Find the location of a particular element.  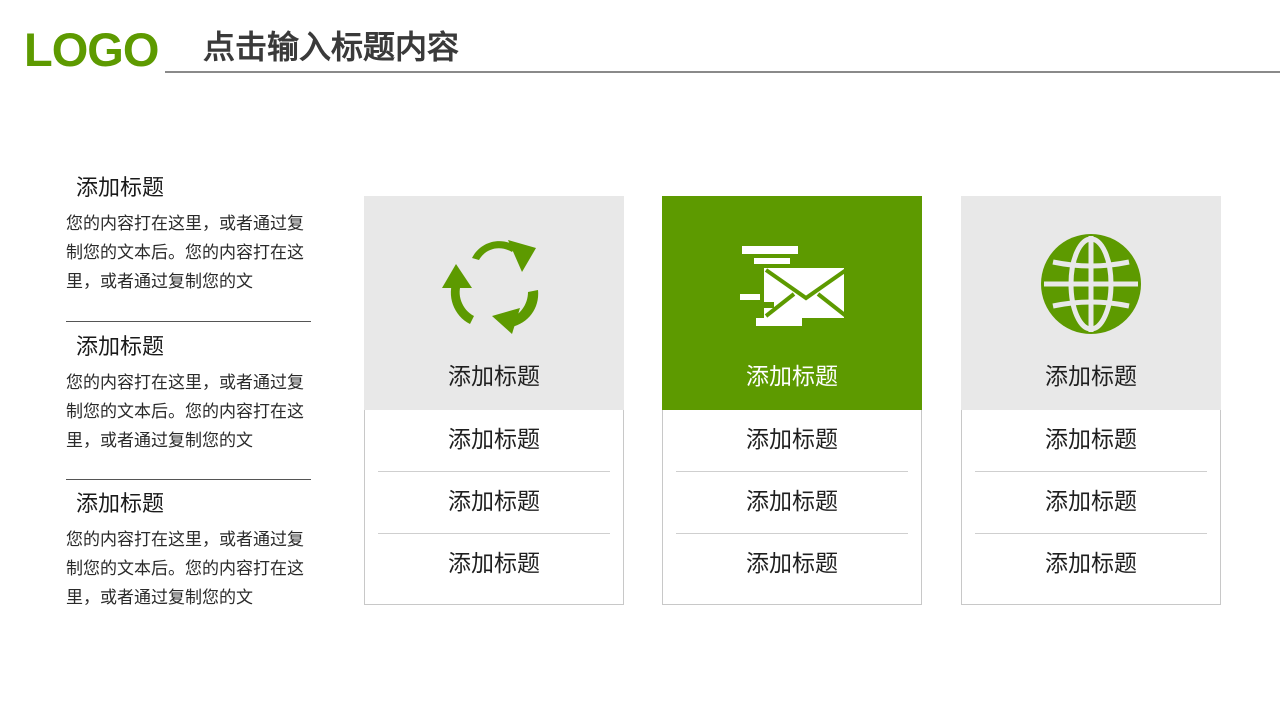

card-mail: 添加标题 添加标题 添加标题 添加标题 is located at coordinates (792, 400).